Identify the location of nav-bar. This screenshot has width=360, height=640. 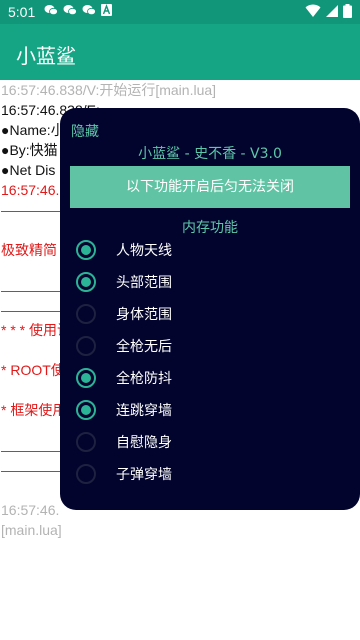
(180, 620).